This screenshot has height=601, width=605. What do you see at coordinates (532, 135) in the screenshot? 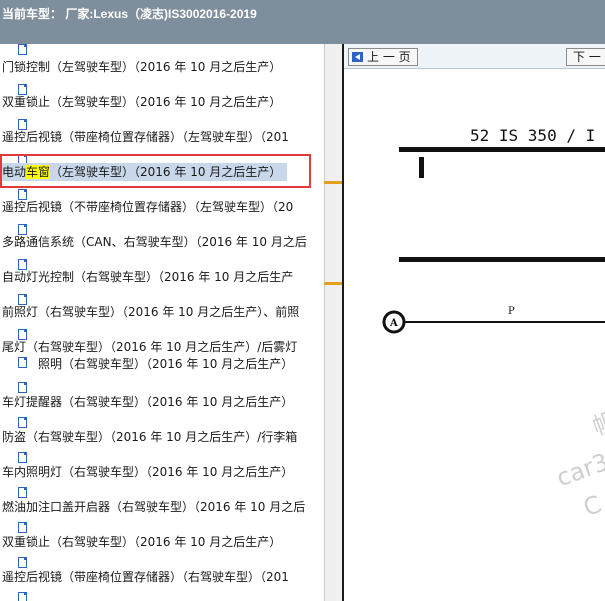
I see `diagram-title: 52 IS 350 / I` at bounding box center [532, 135].